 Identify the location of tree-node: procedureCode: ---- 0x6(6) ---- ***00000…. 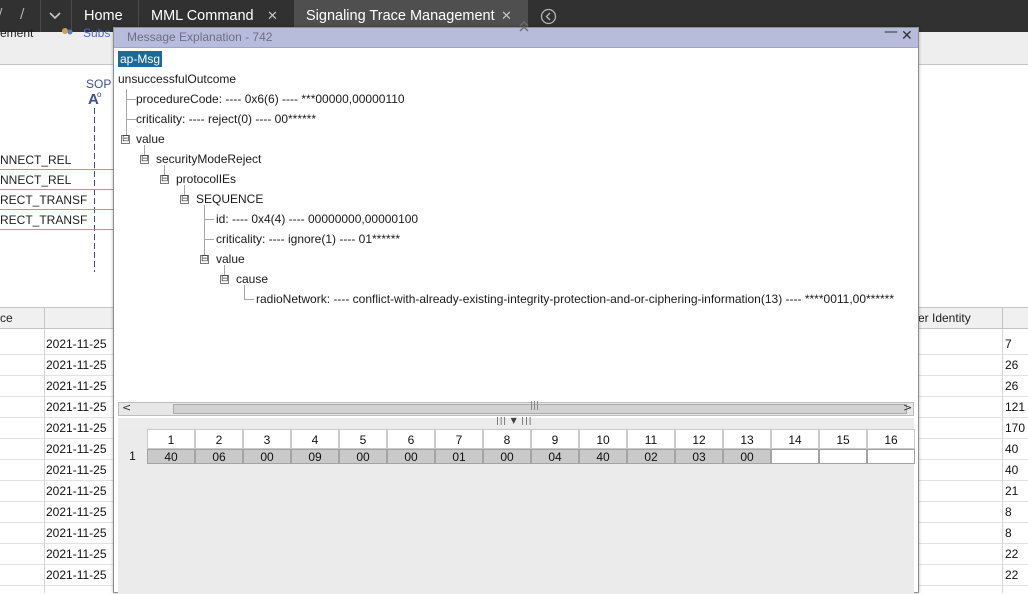
(270, 99).